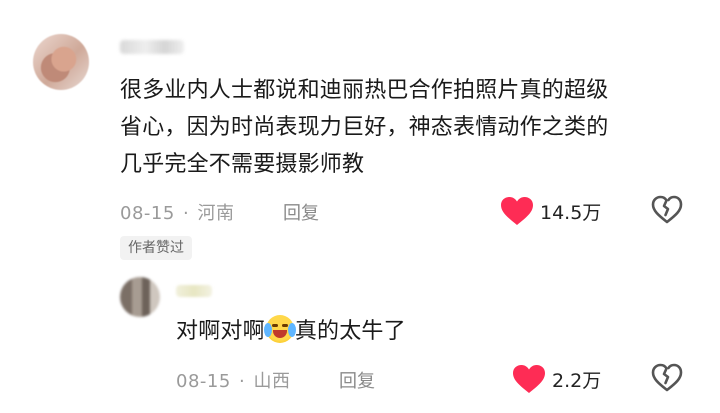  Describe the element at coordinates (216, 213) in the screenshot. I see `comment-location: 河南` at that location.